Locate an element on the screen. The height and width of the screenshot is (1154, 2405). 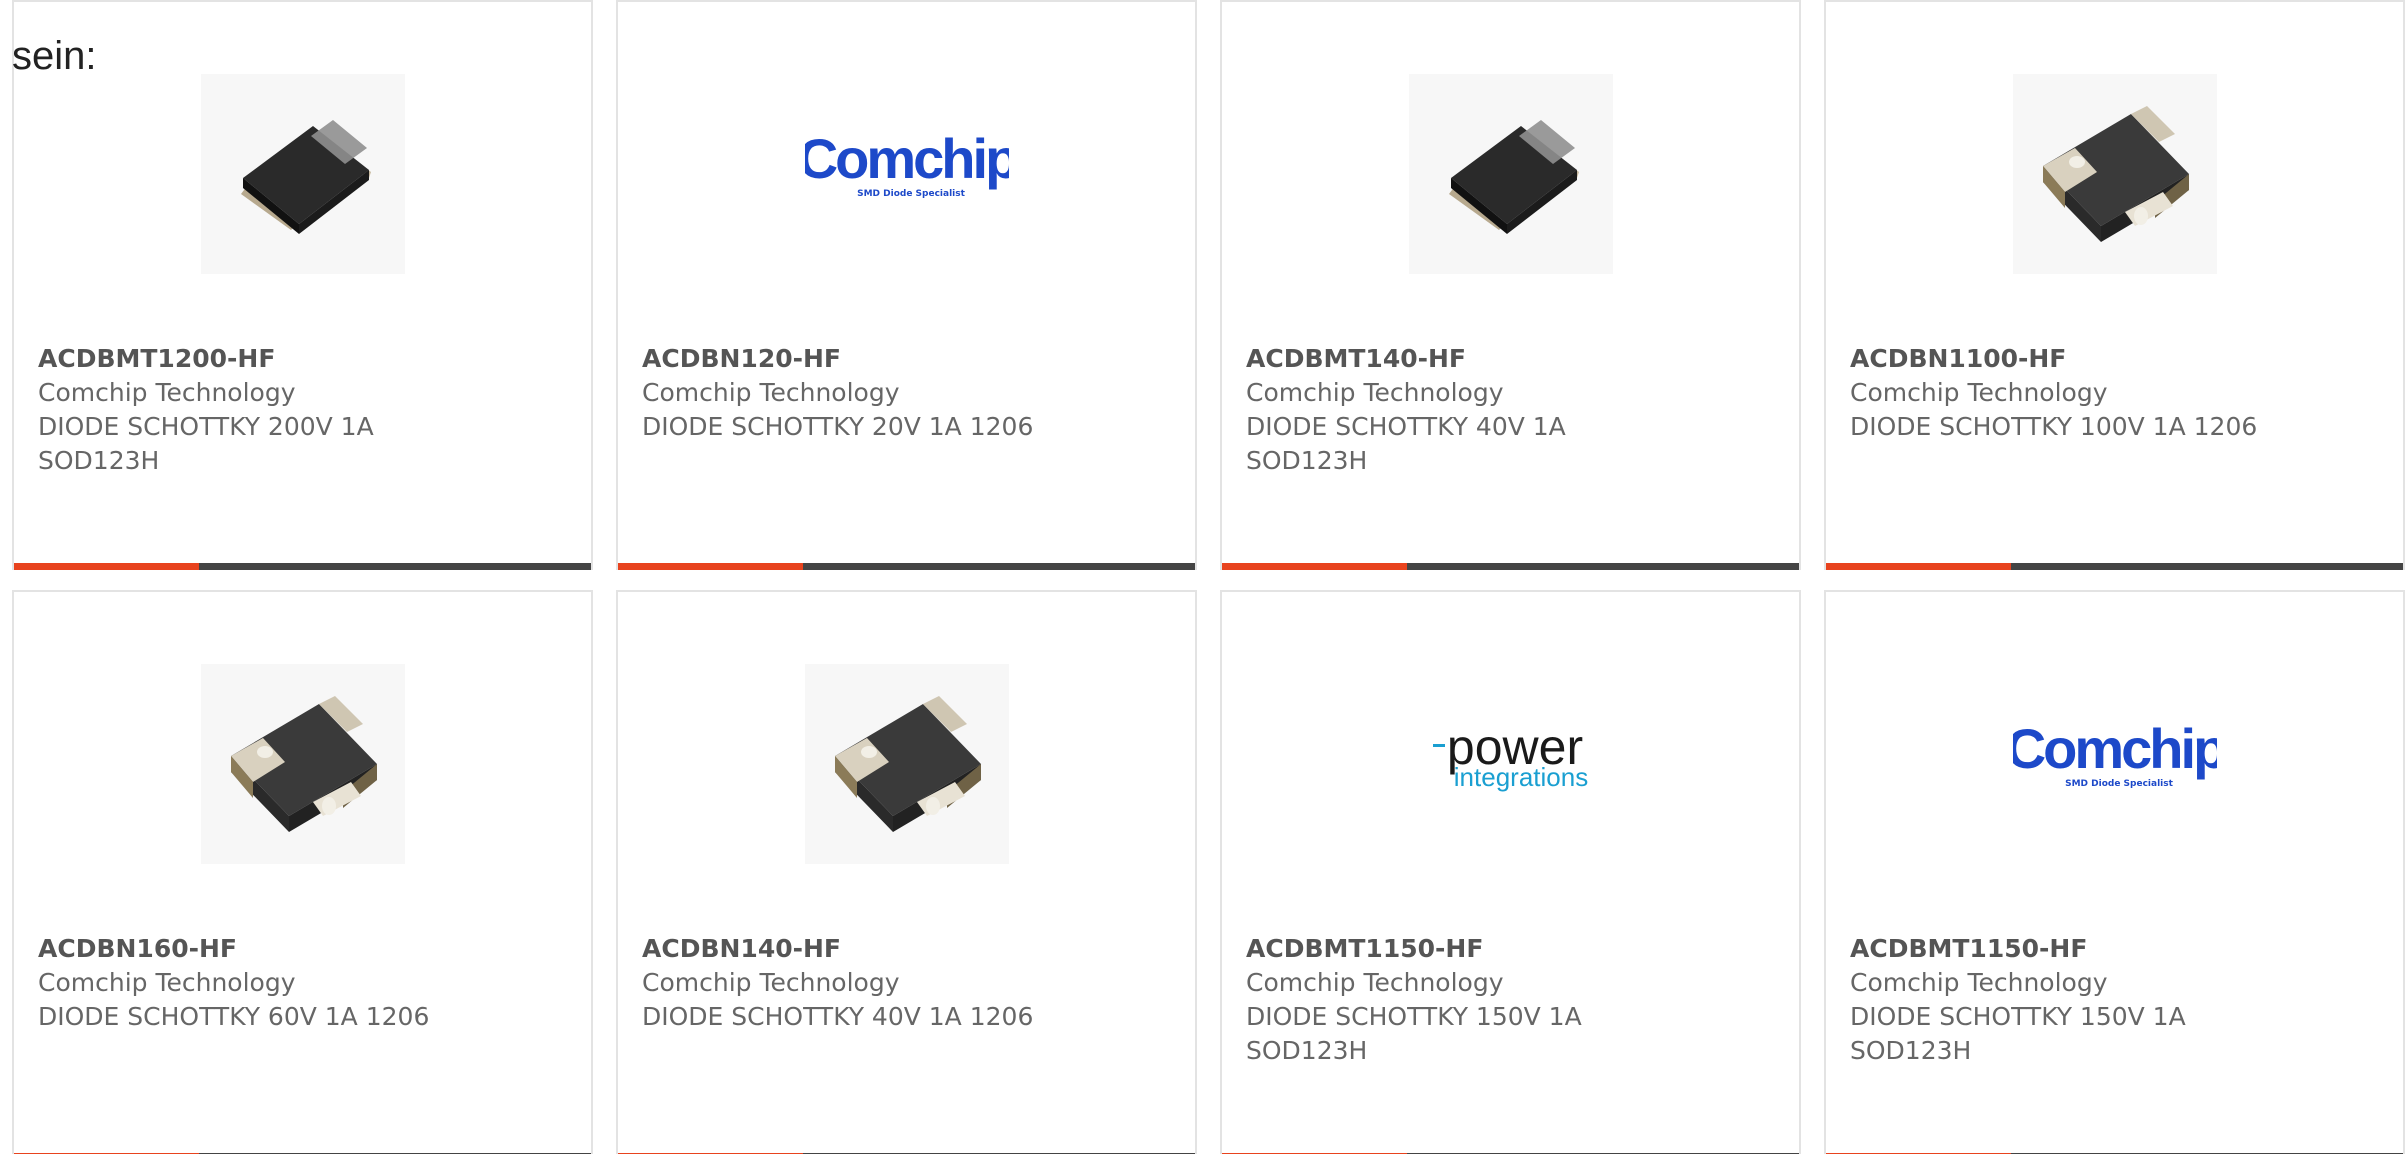
power-integrations-logo: power integrations is located at coordinates (1511, 764).